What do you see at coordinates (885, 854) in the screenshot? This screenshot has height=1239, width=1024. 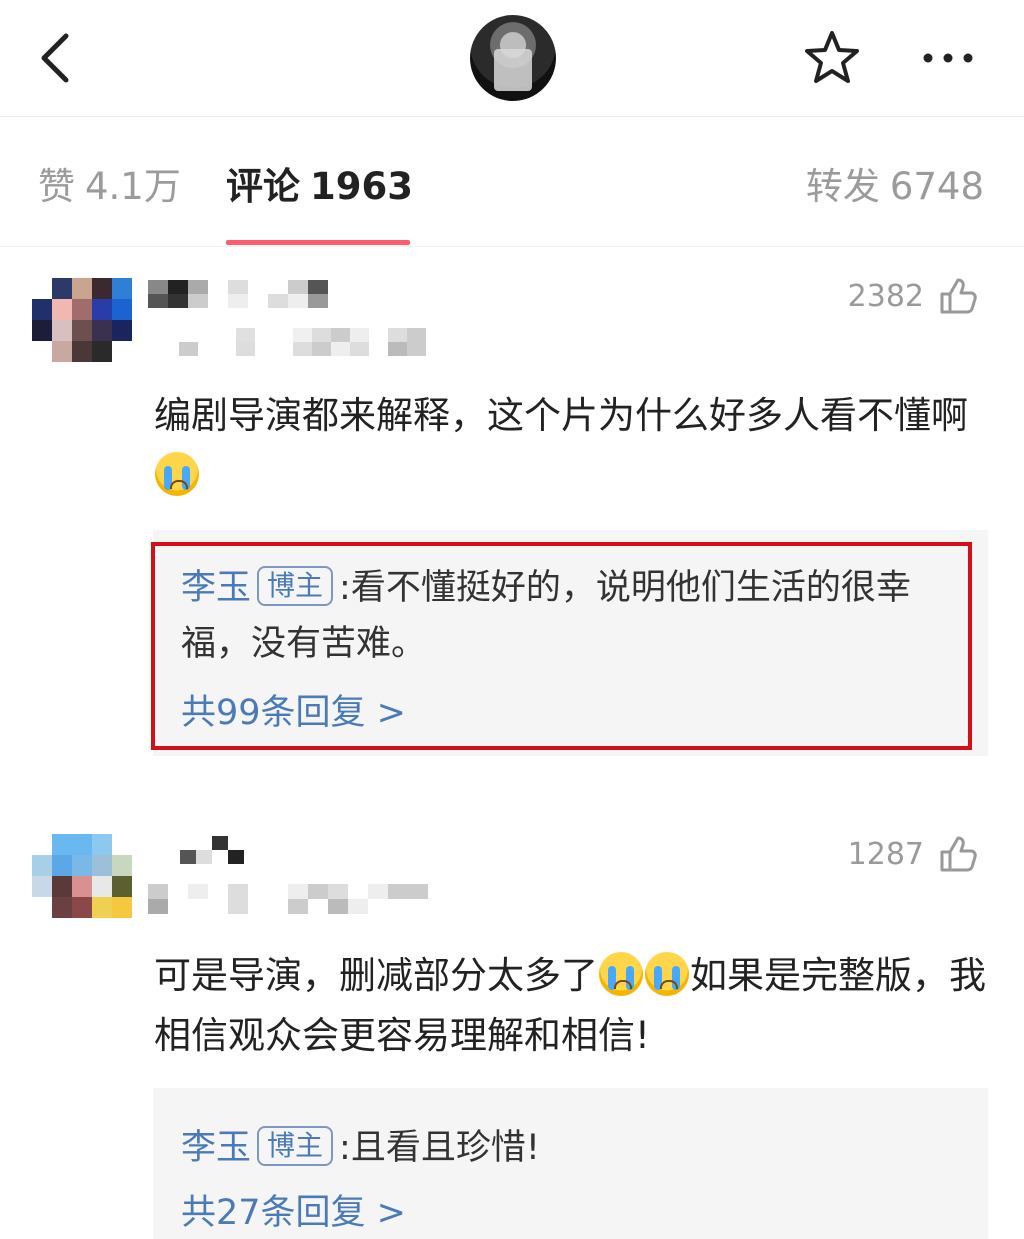 I see `like-count: 1287` at bounding box center [885, 854].